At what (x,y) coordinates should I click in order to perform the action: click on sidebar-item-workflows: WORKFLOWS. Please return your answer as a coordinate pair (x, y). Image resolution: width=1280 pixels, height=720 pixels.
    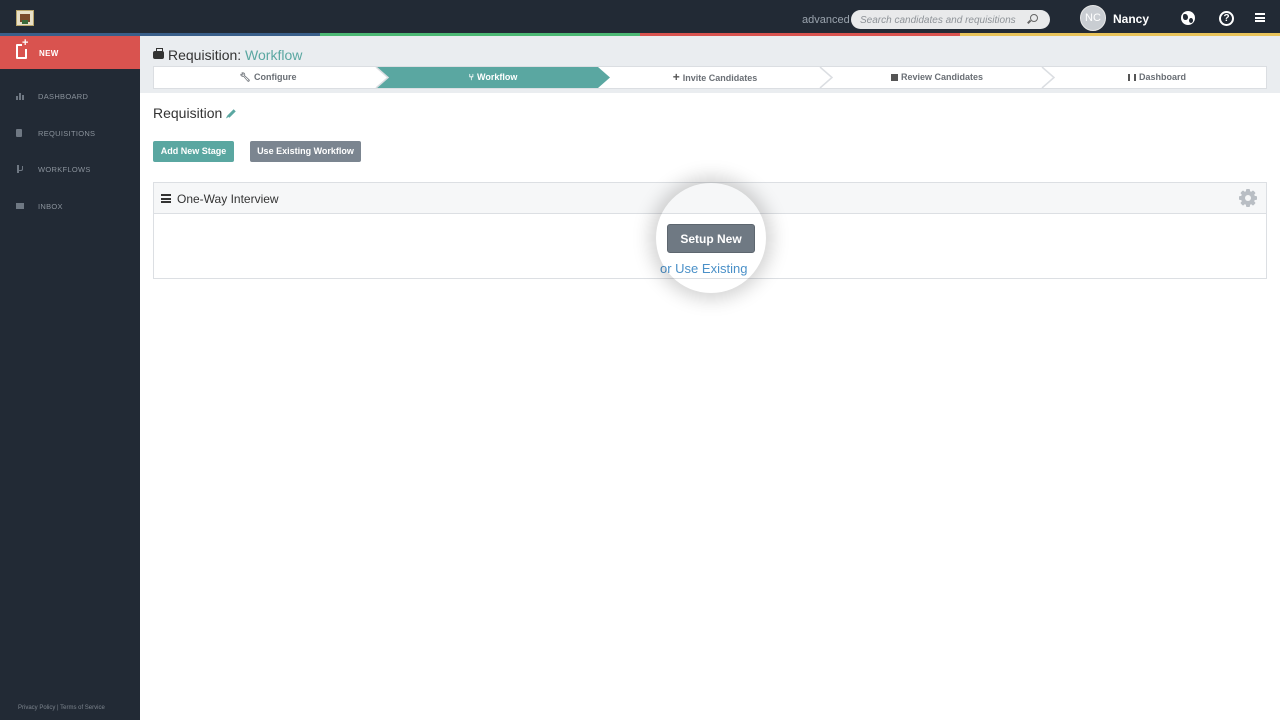
    Looking at the image, I should click on (70, 170).